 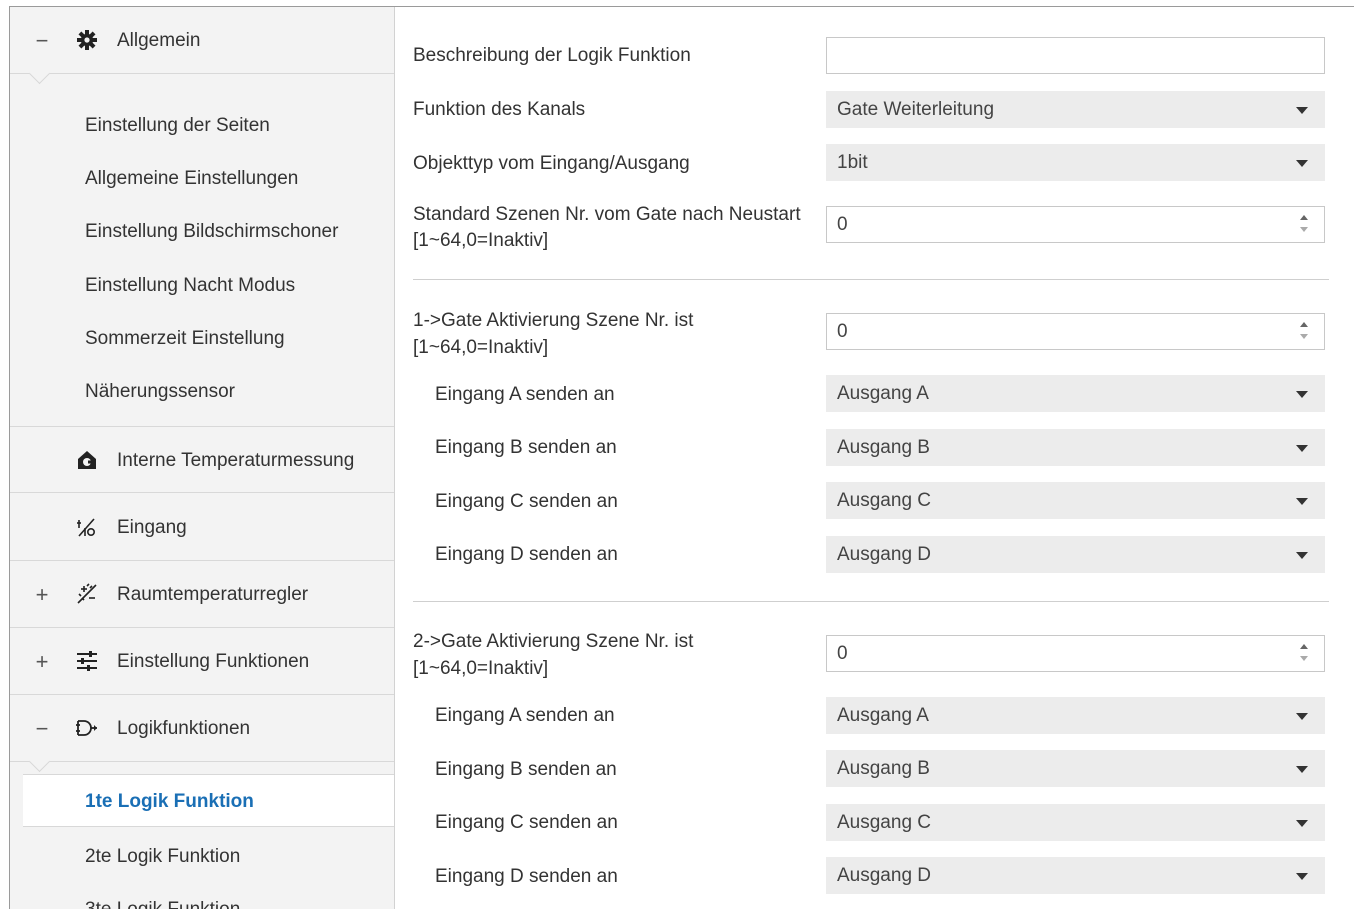 I want to click on gate1-eingang-c-select: Ausgang C, so click(x=1075, y=500).